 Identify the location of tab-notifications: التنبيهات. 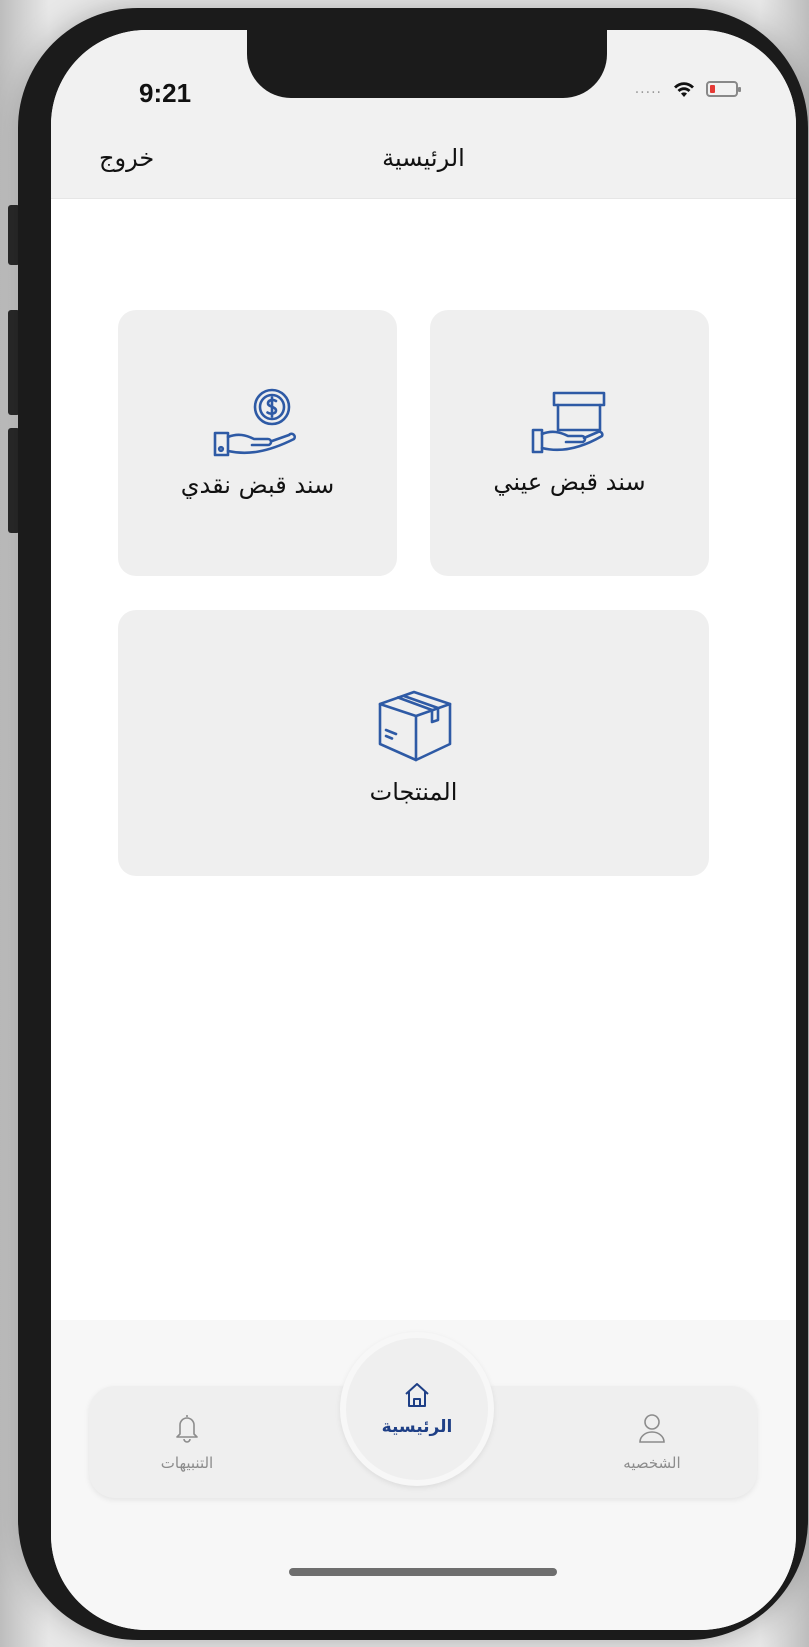
(187, 1442).